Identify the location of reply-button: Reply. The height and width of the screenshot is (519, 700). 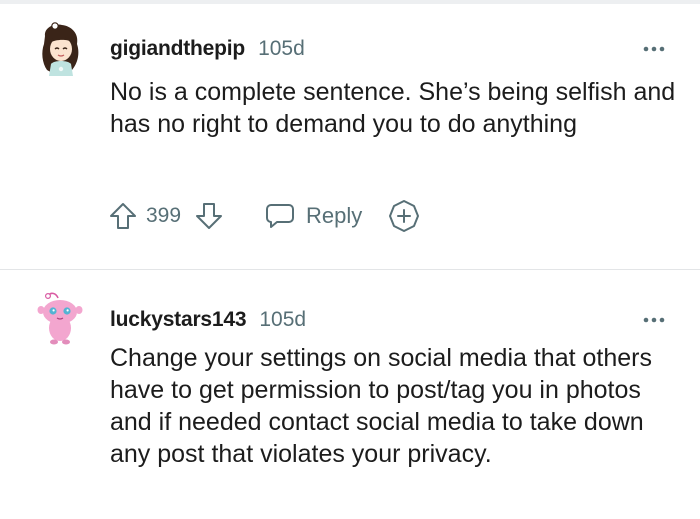
(313, 216).